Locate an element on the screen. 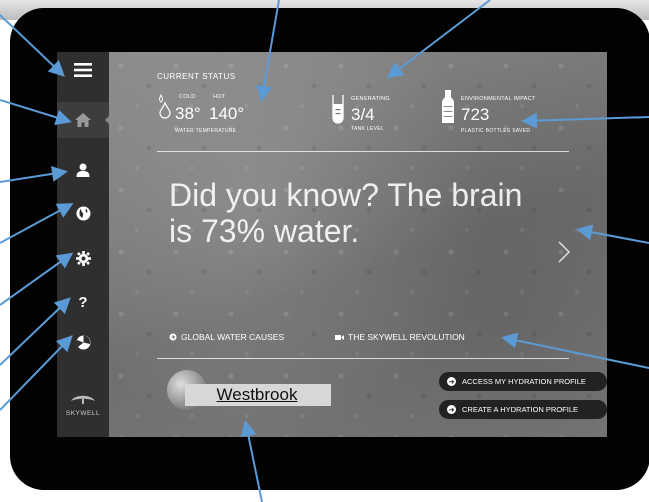  callout-profile is located at coordinates (34, 174).